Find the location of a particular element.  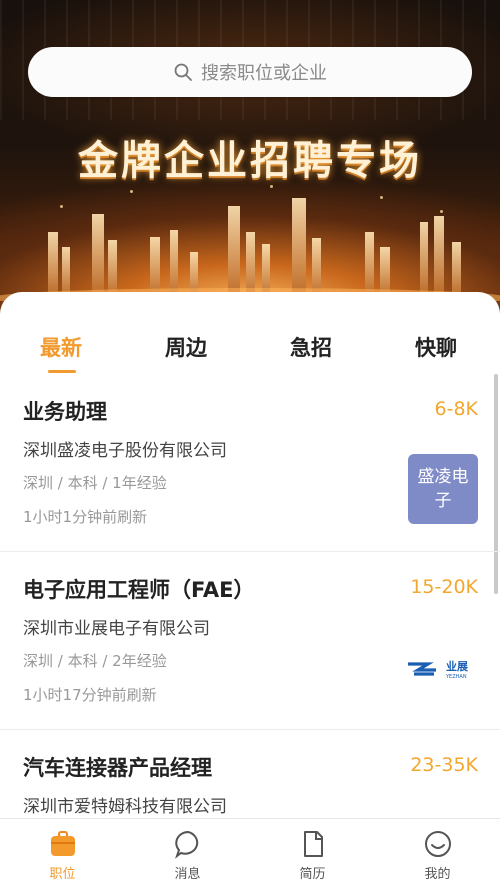

banner-title: 金牌企业招聘专场 is located at coordinates (250, 161).